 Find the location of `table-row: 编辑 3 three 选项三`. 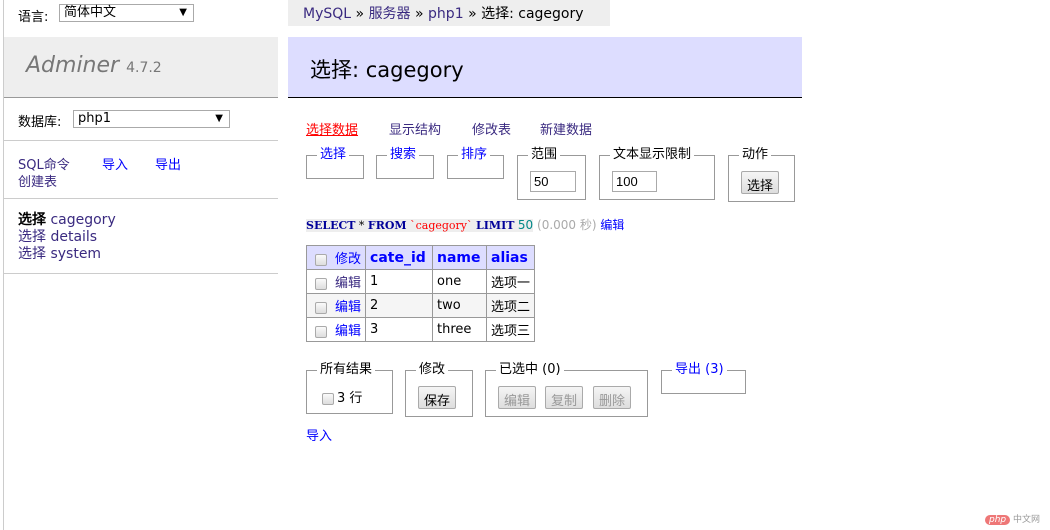

table-row: 编辑 3 three 选项三 is located at coordinates (420, 329).